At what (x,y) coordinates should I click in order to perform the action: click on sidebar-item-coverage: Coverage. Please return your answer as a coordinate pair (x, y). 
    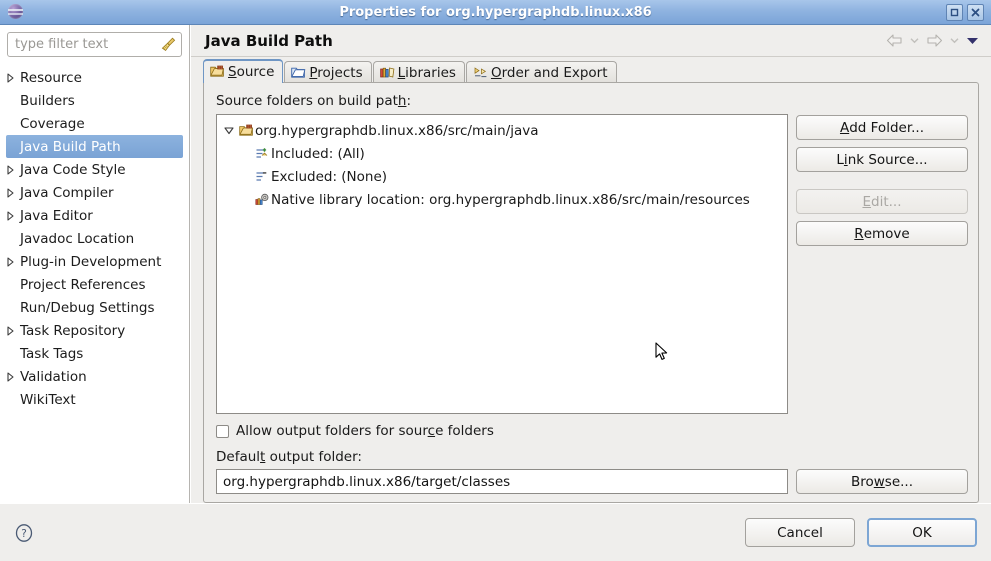
    Looking at the image, I should click on (94, 123).